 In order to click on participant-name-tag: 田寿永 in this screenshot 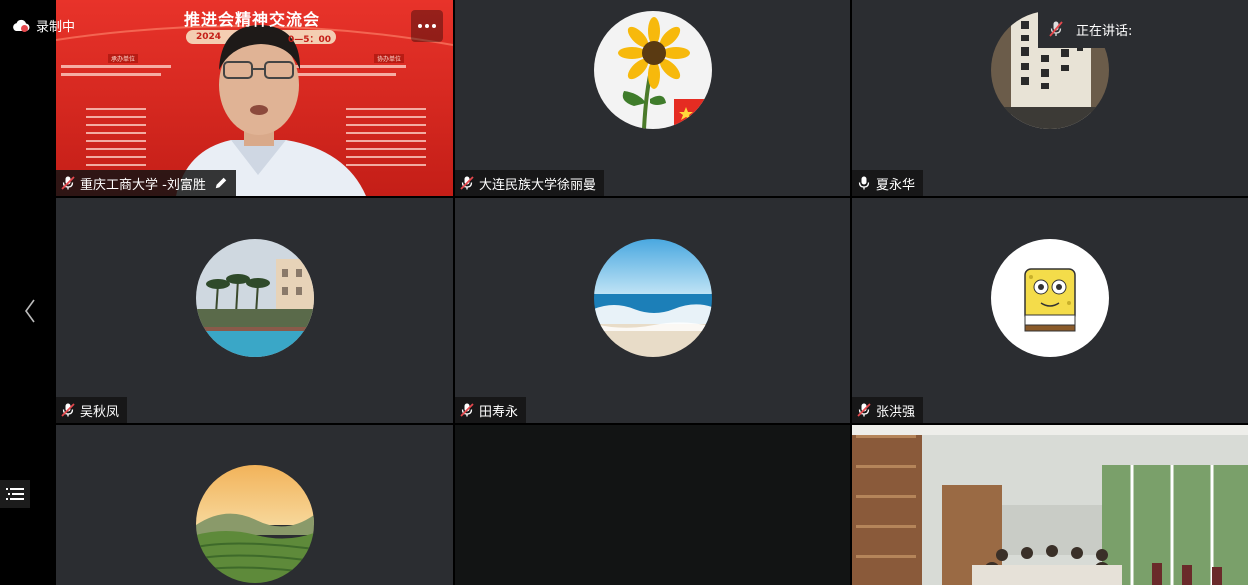, I will do `click(491, 410)`.